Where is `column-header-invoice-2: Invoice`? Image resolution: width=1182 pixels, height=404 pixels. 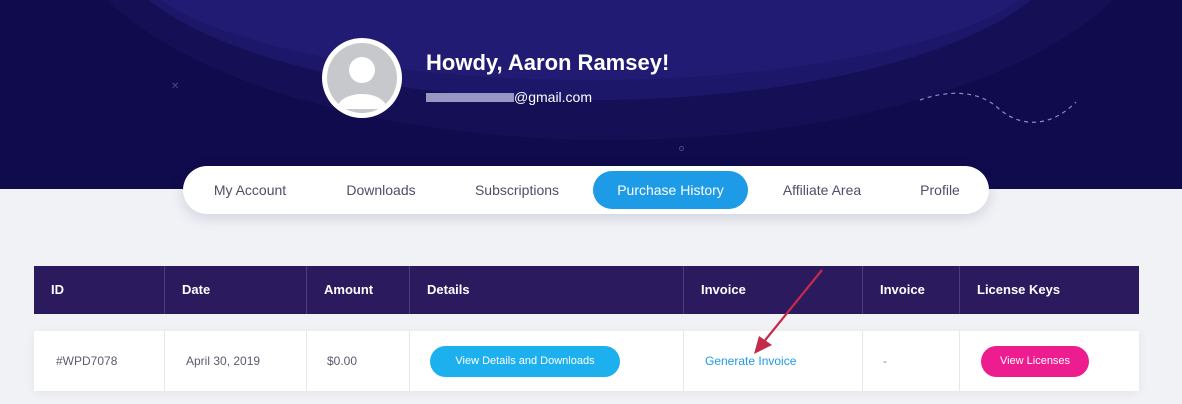 column-header-invoice-2: Invoice is located at coordinates (911, 290).